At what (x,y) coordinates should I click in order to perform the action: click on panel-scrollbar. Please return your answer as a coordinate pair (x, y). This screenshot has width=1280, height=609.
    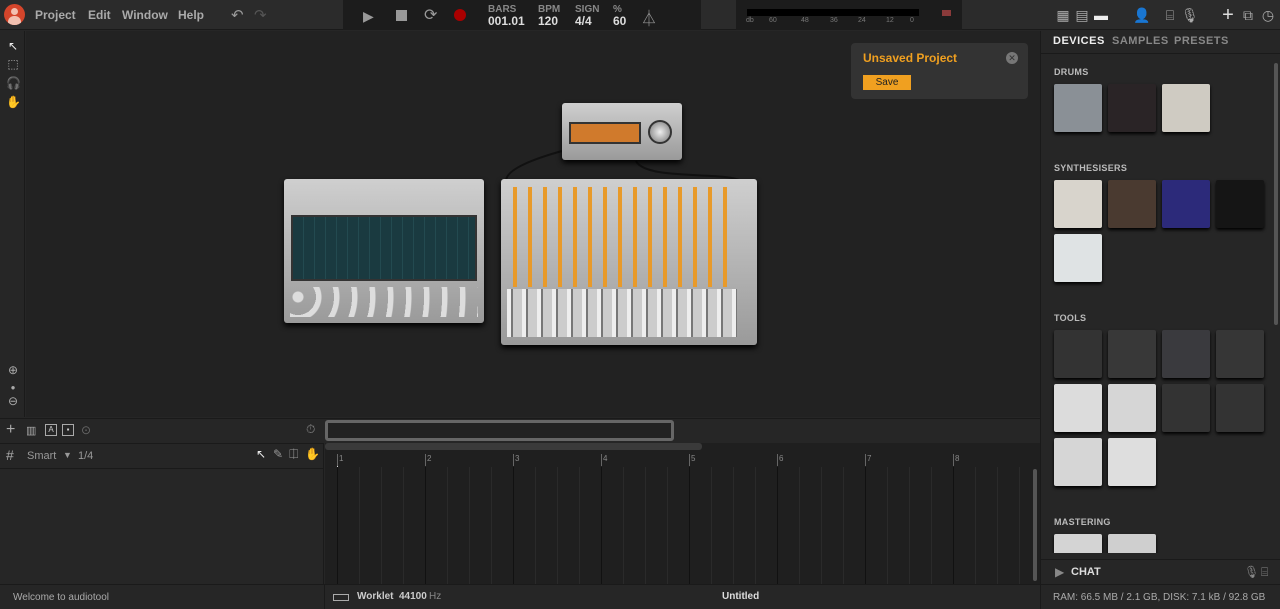
    Looking at the image, I should click on (1276, 194).